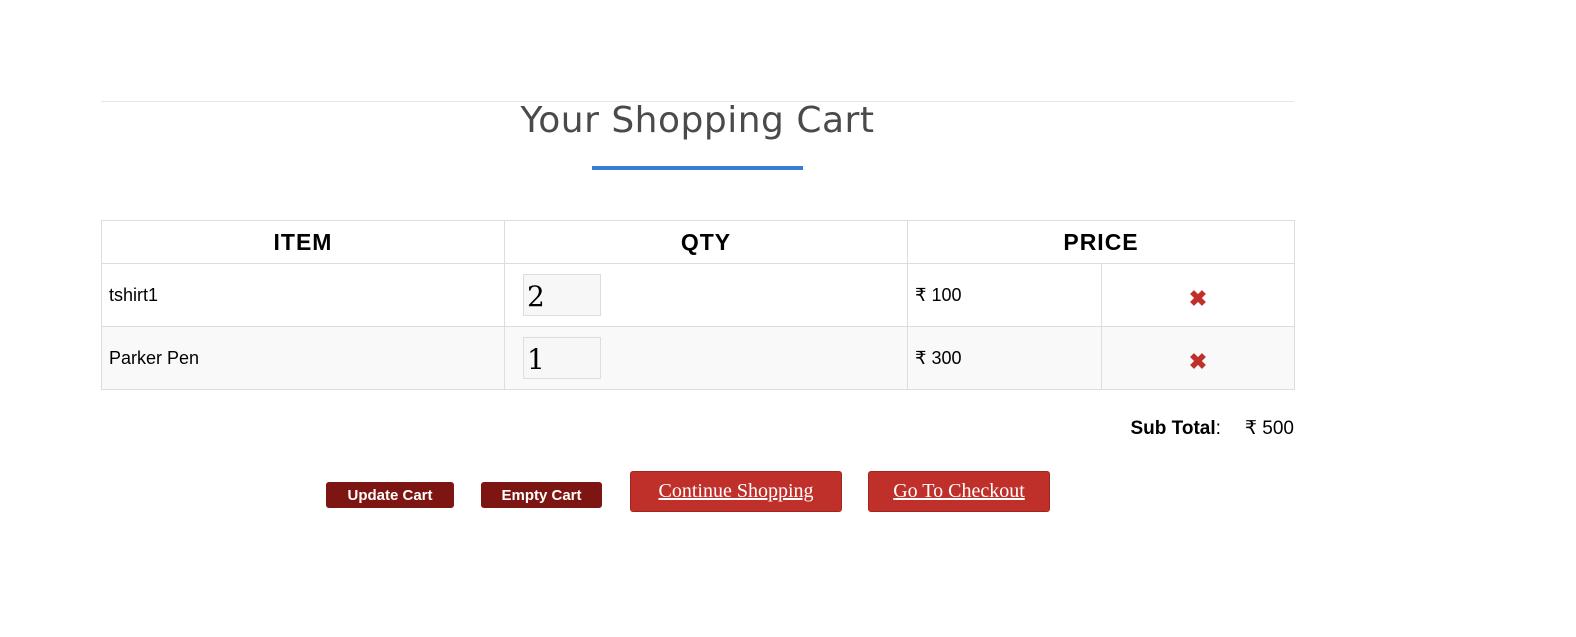 Image resolution: width=1576 pixels, height=637 pixels. Describe the element at coordinates (541, 495) in the screenshot. I see `empty-cart-button: Empty Cart` at that location.